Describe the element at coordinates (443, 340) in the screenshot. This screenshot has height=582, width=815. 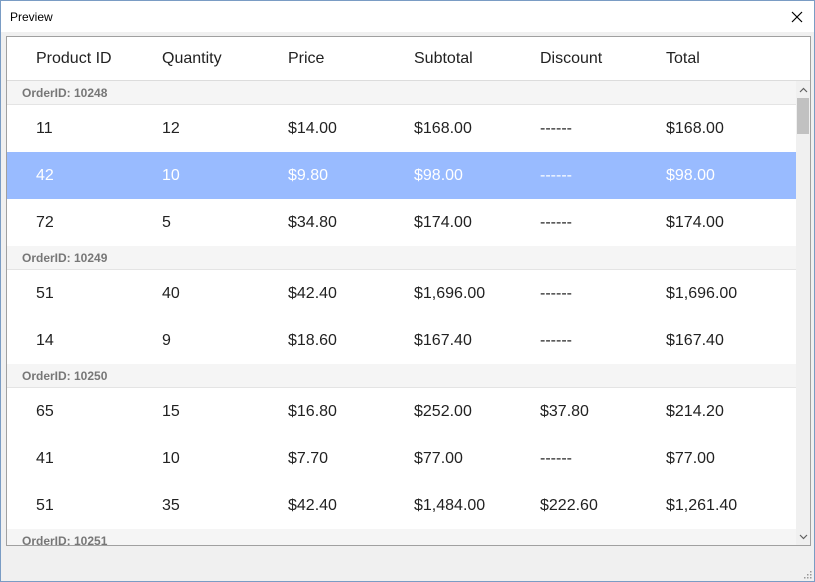
I see `cell-subtotal: $167.40` at that location.